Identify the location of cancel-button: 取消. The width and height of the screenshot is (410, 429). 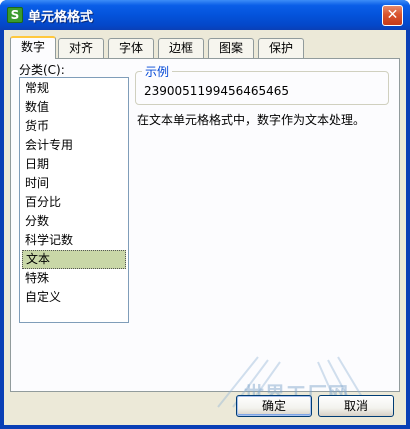
(356, 406).